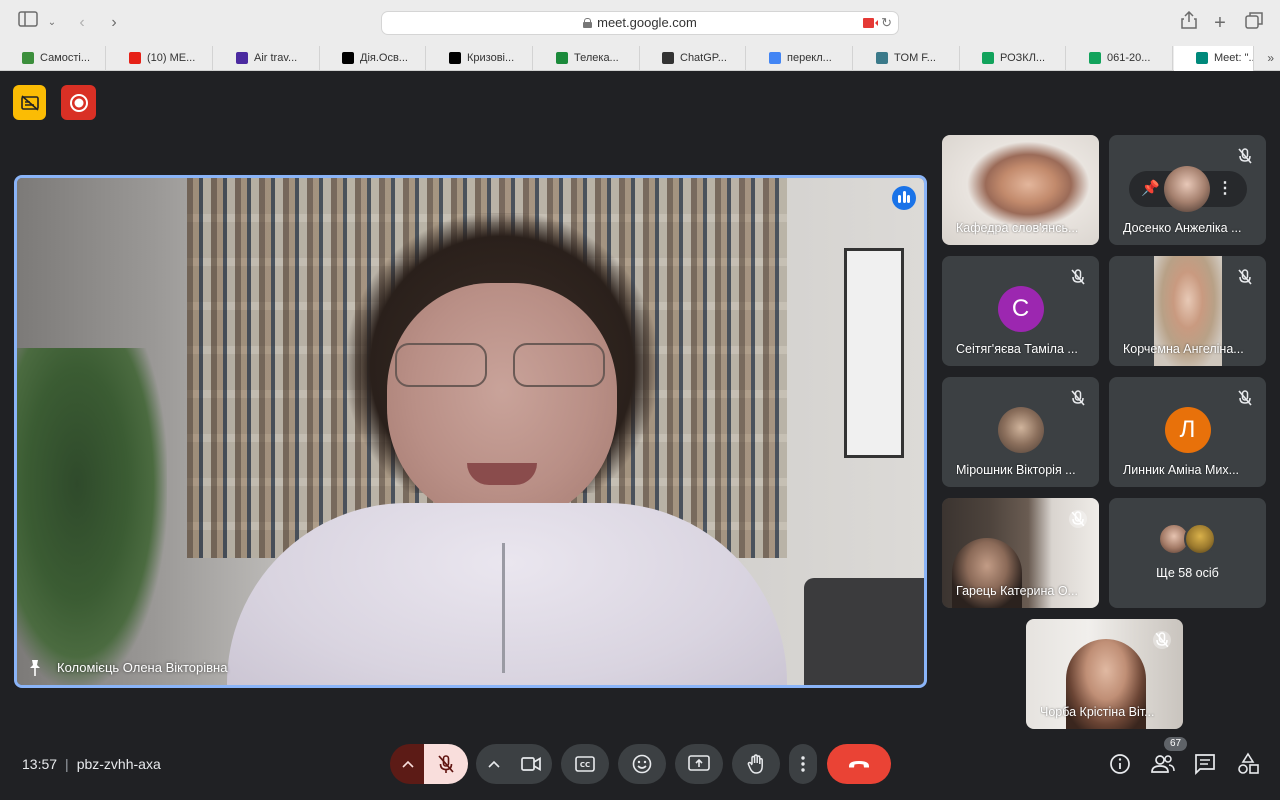 The image size is (1280, 800). What do you see at coordinates (446, 764) in the screenshot?
I see `microphone-toggle-button` at bounding box center [446, 764].